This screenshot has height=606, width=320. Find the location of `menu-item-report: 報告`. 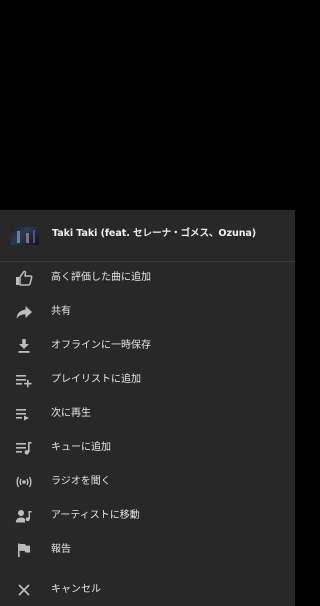

menu-item-report: 報告 is located at coordinates (147, 550).